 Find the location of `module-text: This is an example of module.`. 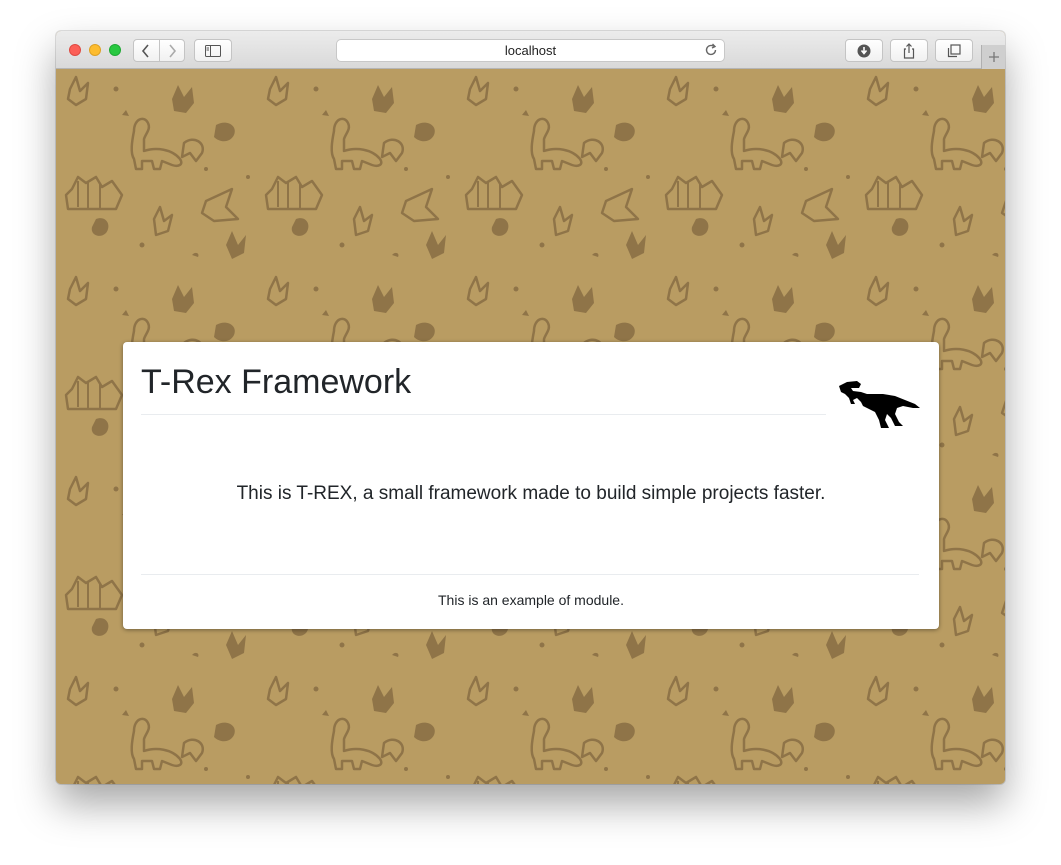

module-text: This is an example of module. is located at coordinates (531, 600).